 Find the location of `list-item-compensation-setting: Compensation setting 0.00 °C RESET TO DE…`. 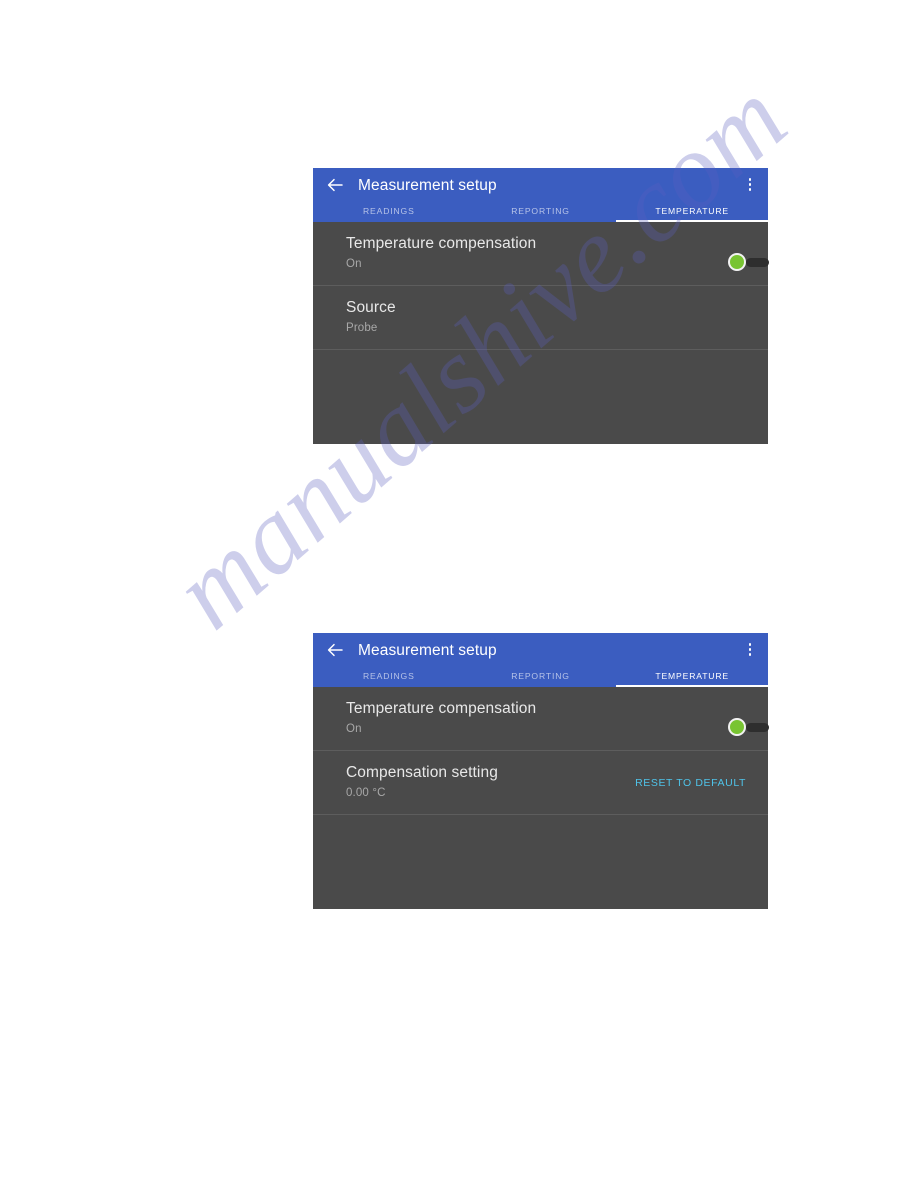

list-item-compensation-setting: Compensation setting 0.00 °C RESET TO DE… is located at coordinates (540, 783).